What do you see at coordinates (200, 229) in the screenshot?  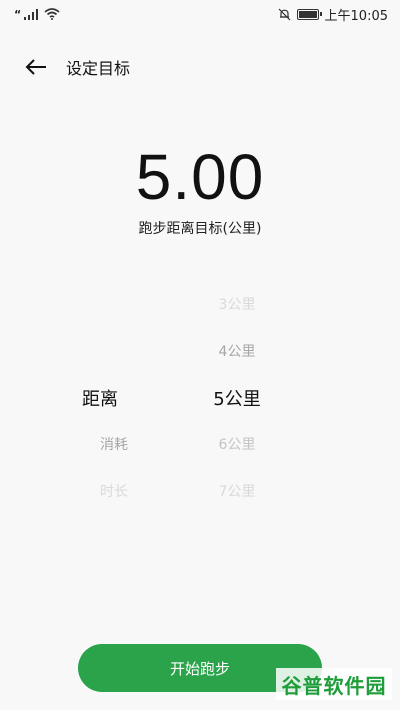 I see `goal-label: 跑步距离目标(公里)` at bounding box center [200, 229].